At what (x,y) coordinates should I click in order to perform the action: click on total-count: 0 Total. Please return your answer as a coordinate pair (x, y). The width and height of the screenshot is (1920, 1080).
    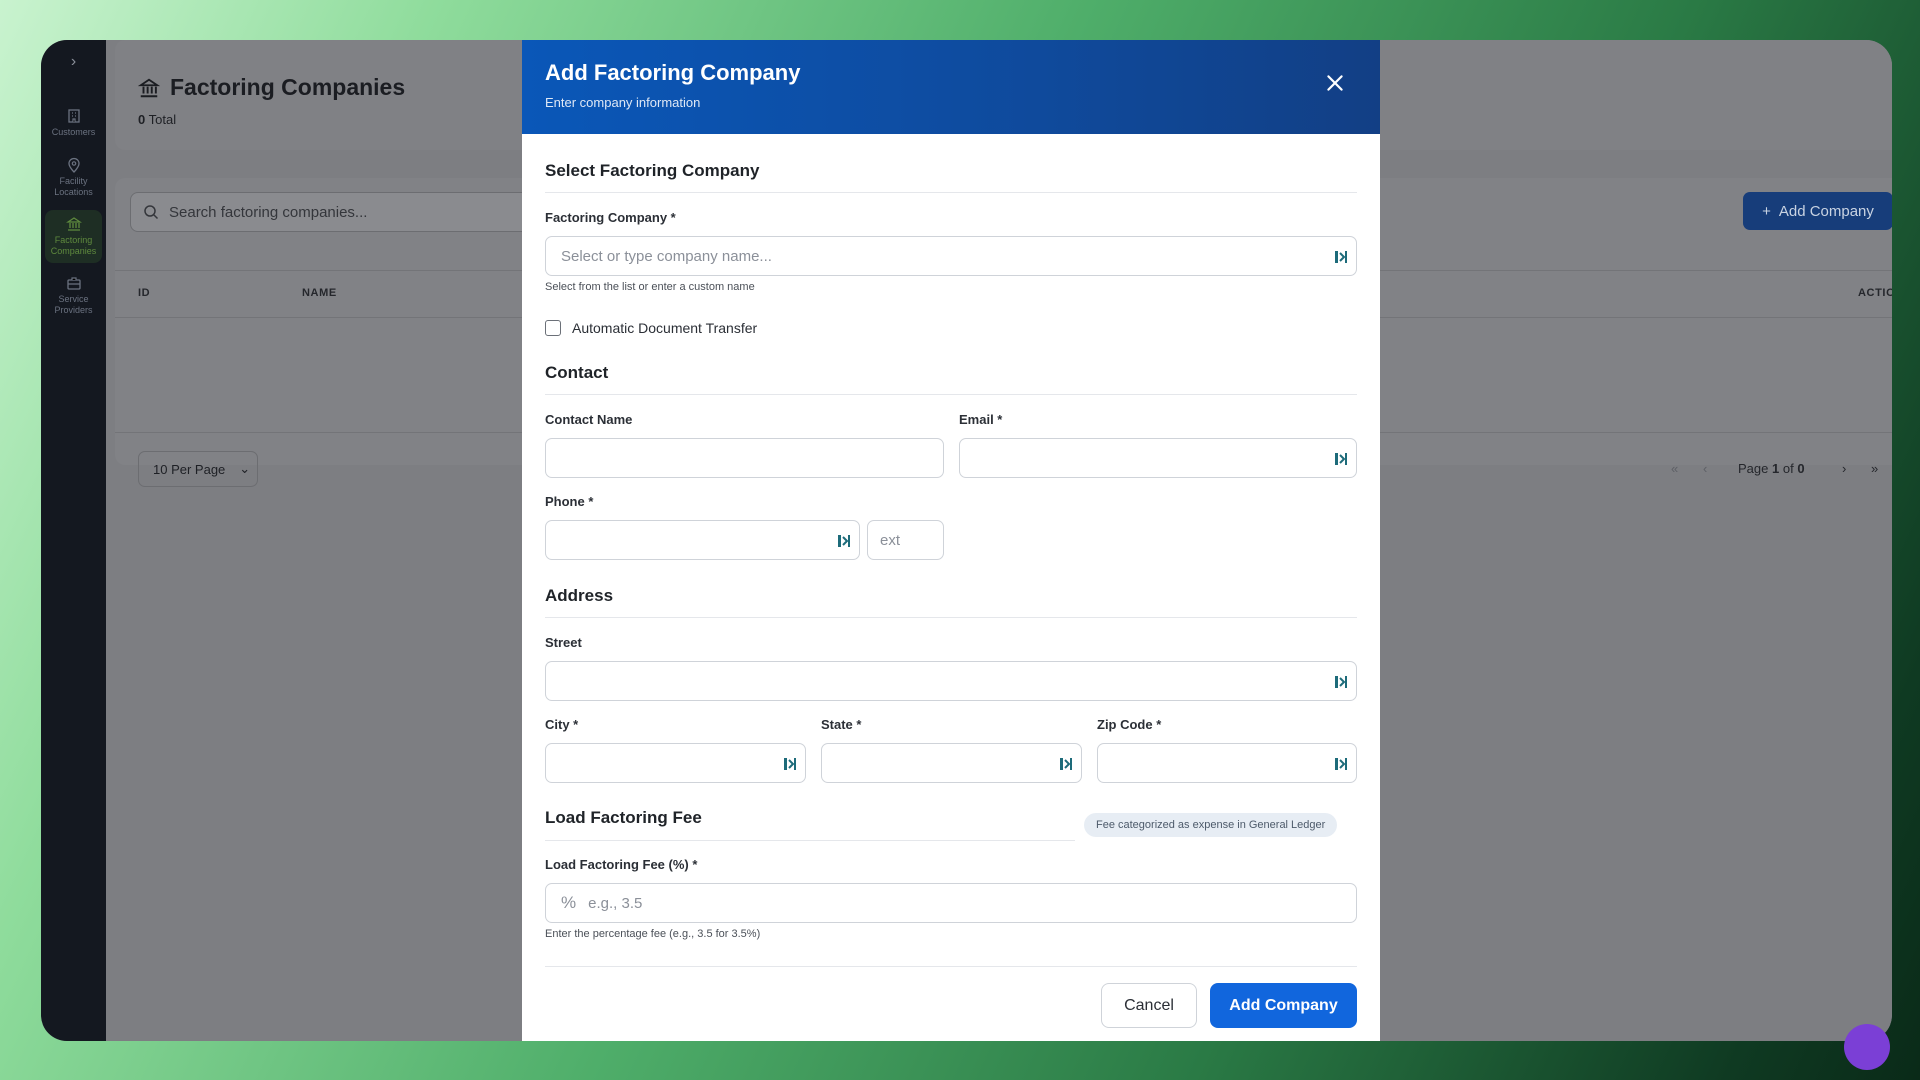
    Looking at the image, I should click on (157, 119).